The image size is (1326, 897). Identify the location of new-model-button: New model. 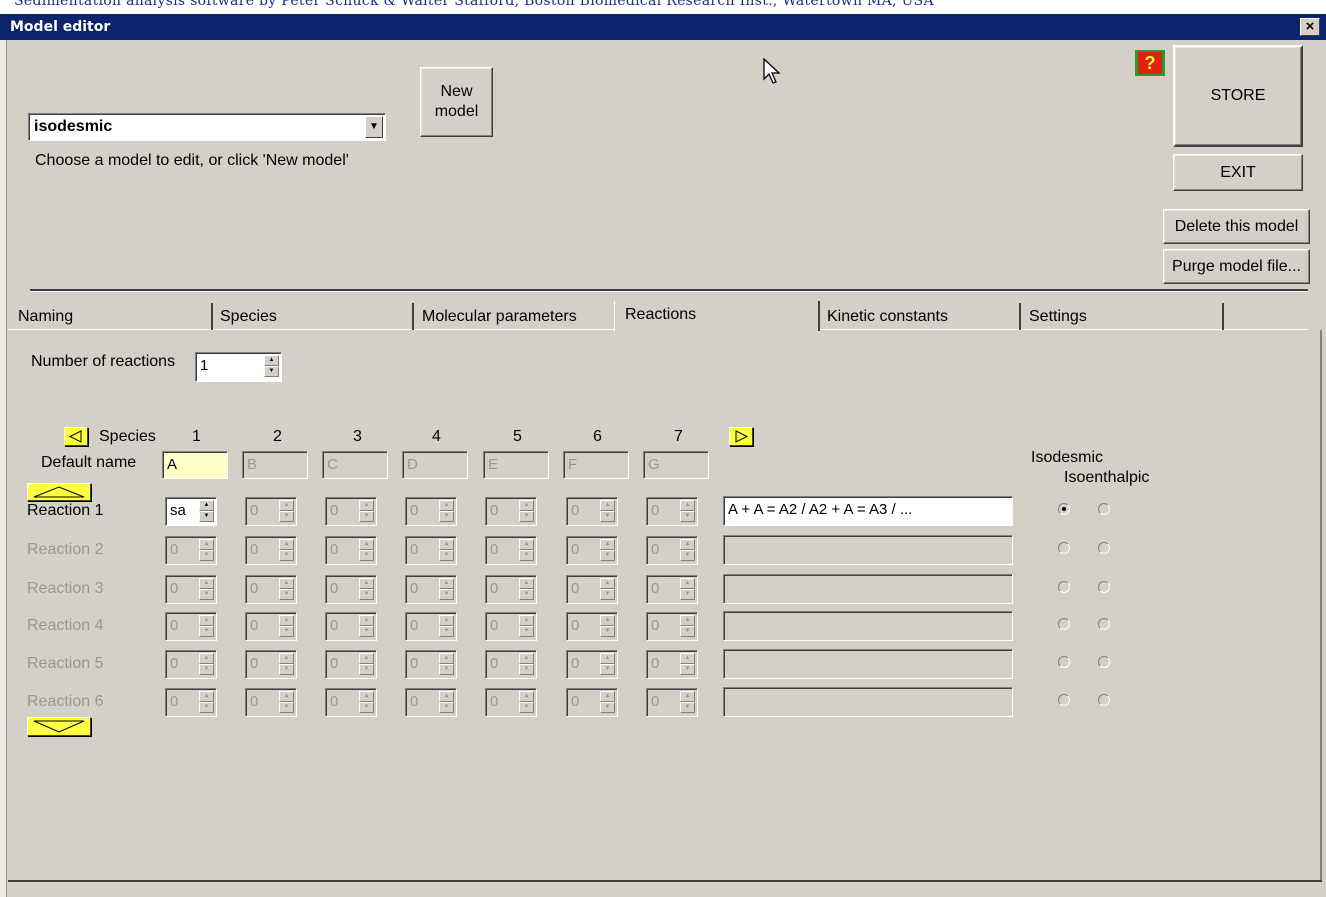
(456, 102).